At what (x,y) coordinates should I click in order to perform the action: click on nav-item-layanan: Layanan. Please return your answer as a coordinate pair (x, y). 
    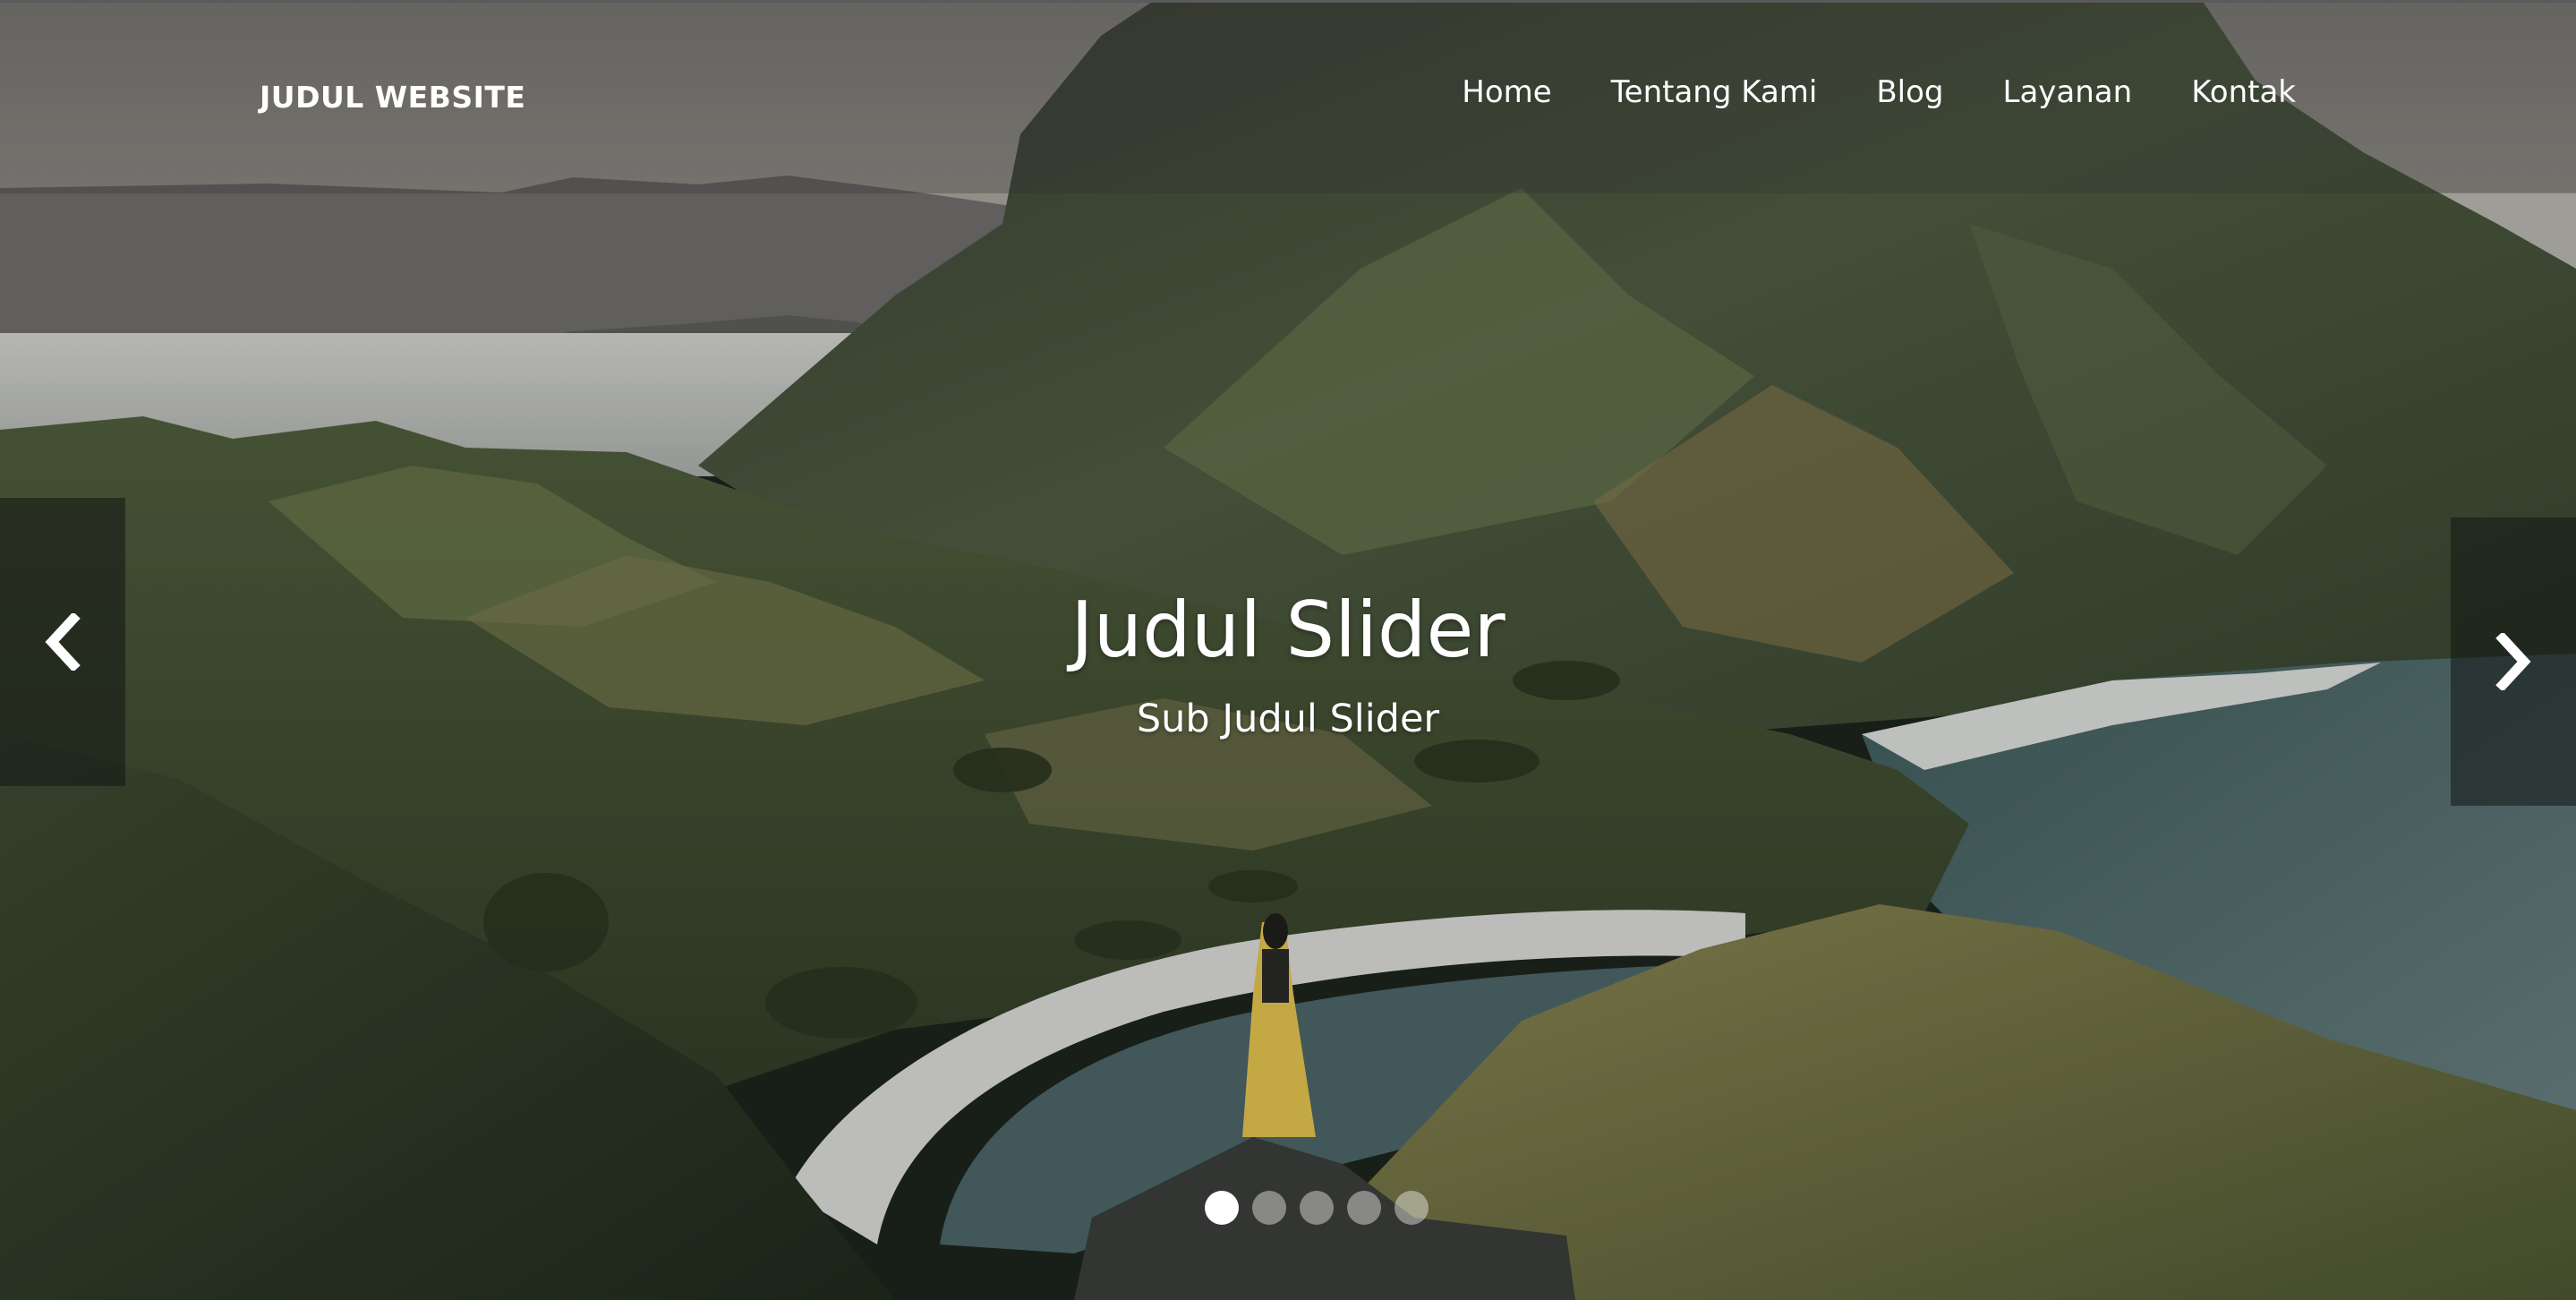
    Looking at the image, I should click on (2068, 92).